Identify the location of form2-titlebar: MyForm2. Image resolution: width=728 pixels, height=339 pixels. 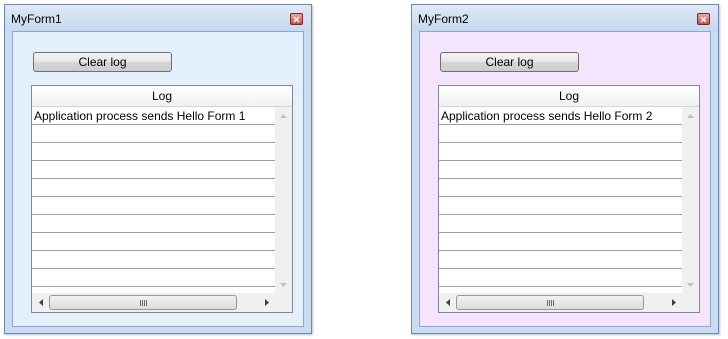
(565, 18).